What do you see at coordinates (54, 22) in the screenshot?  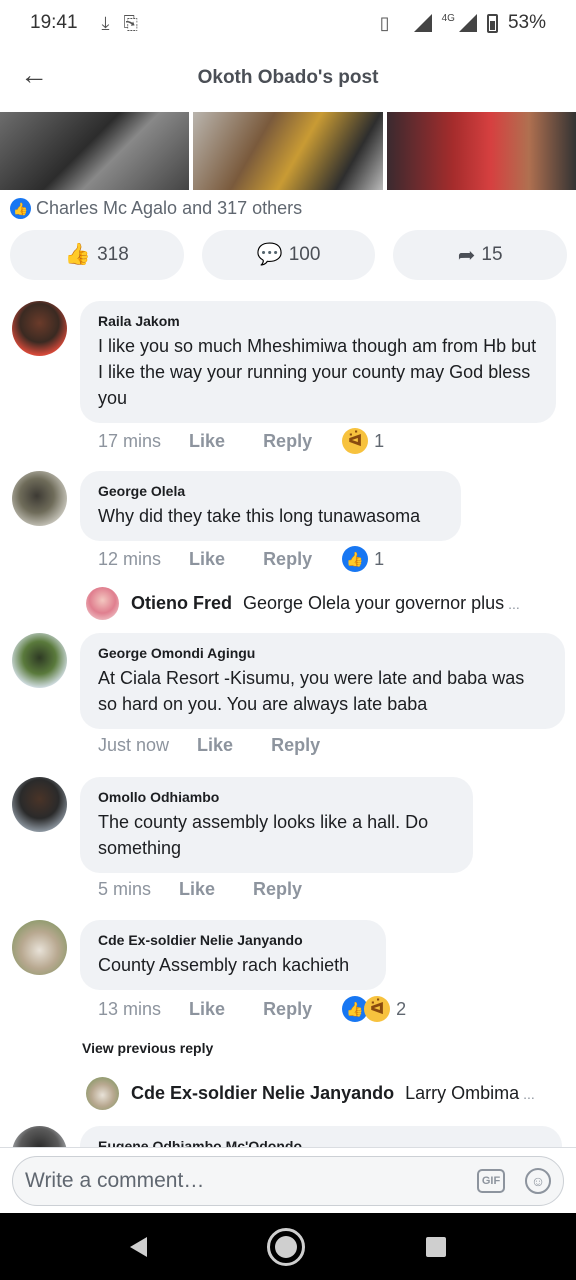 I see `status-time: 19:41` at bounding box center [54, 22].